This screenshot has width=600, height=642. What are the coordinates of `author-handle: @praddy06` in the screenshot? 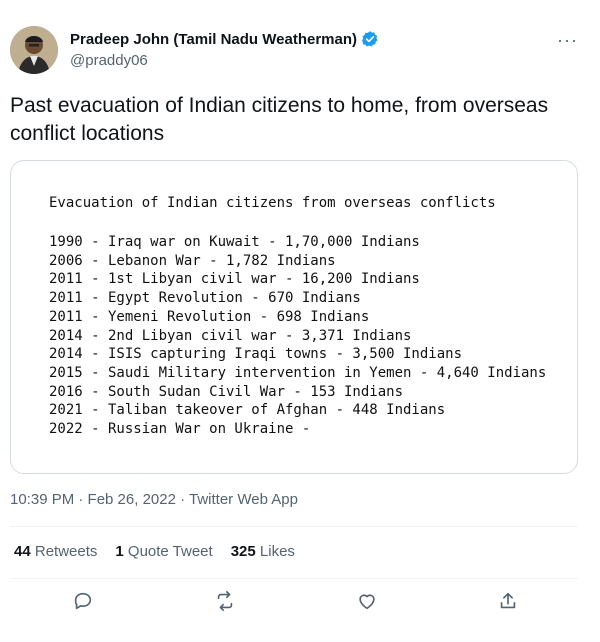 It's located at (224, 60).